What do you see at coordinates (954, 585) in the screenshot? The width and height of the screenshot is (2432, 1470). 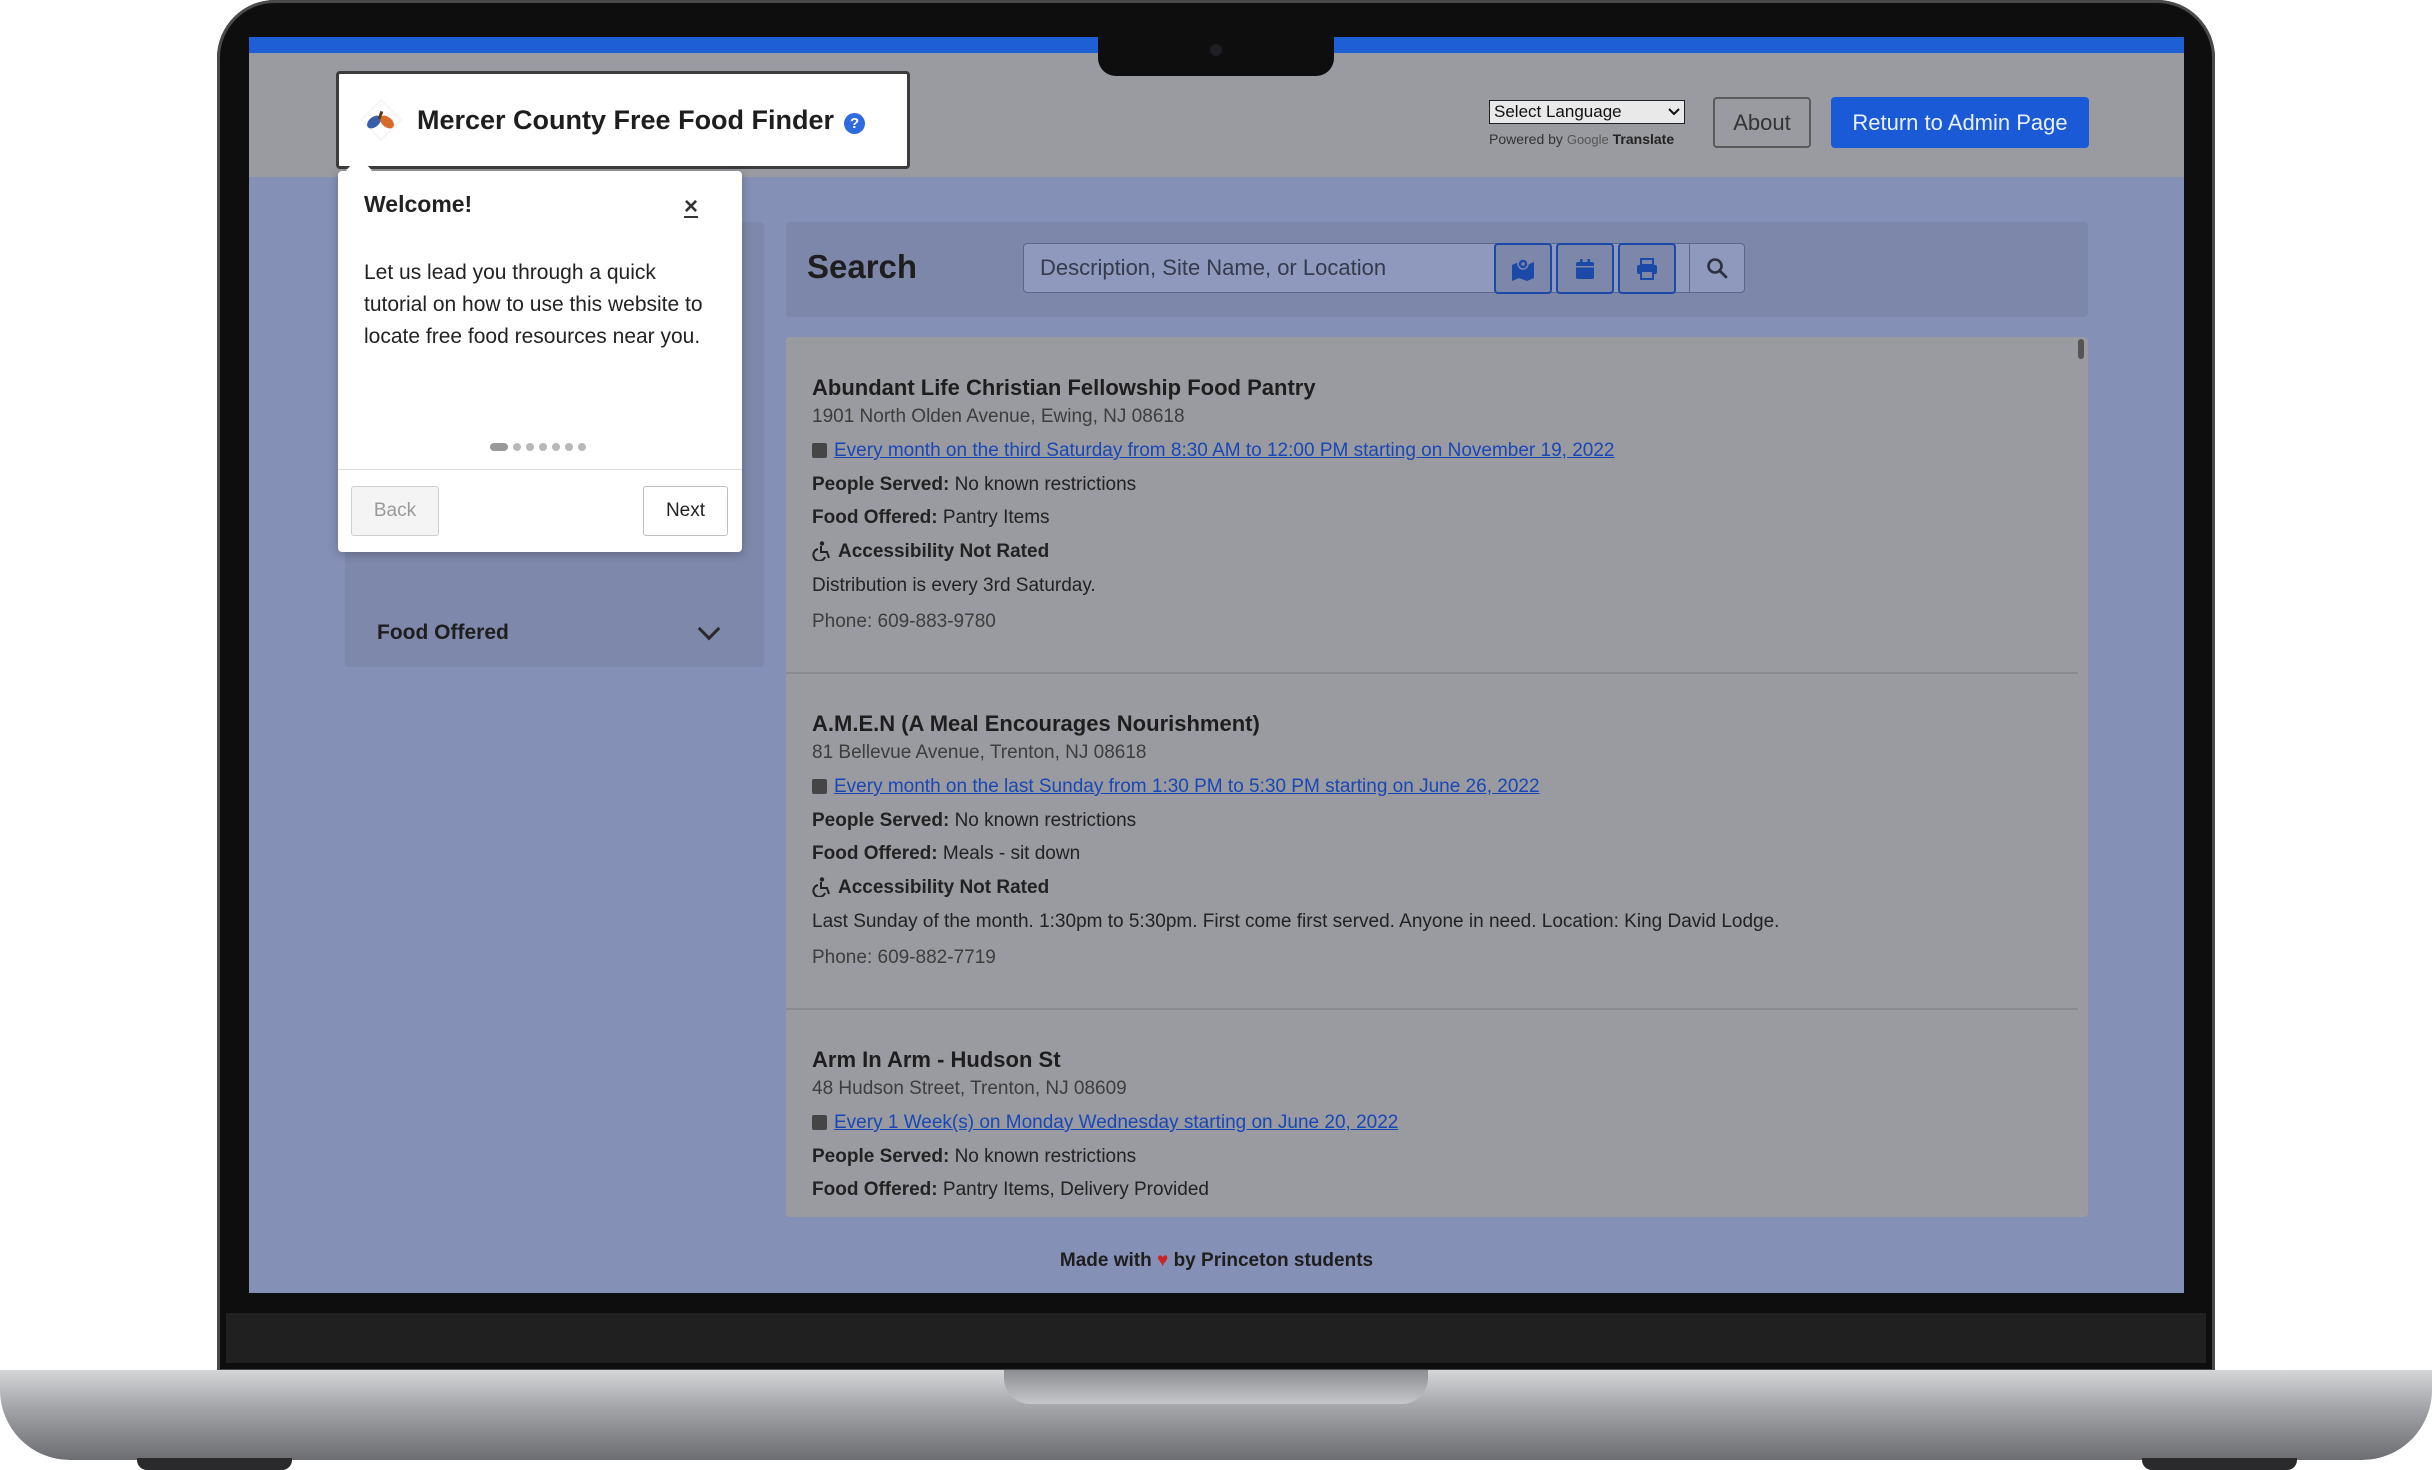 I see `result-description: Distribution is every 3rd Saturday.` at bounding box center [954, 585].